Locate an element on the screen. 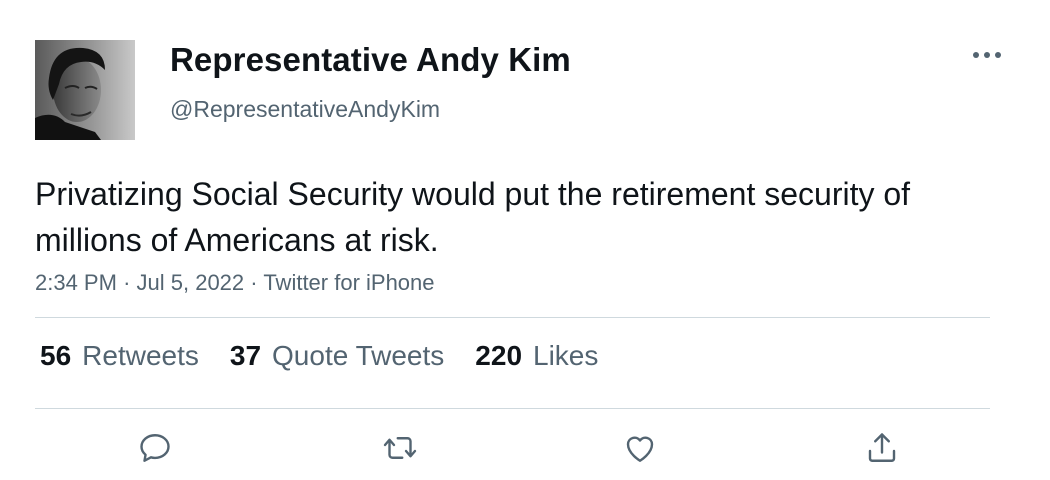 The image size is (1050, 480). likes-label: Likes is located at coordinates (566, 355).